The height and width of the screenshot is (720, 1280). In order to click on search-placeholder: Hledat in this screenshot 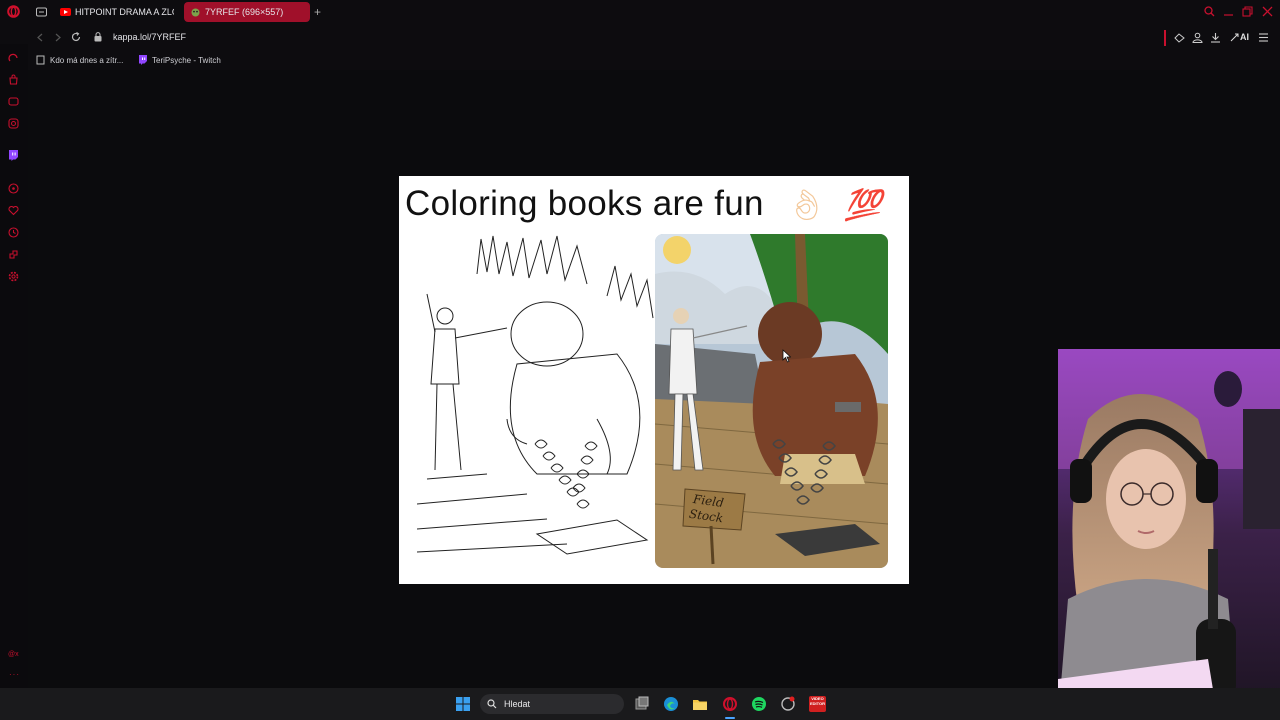, I will do `click(517, 704)`.